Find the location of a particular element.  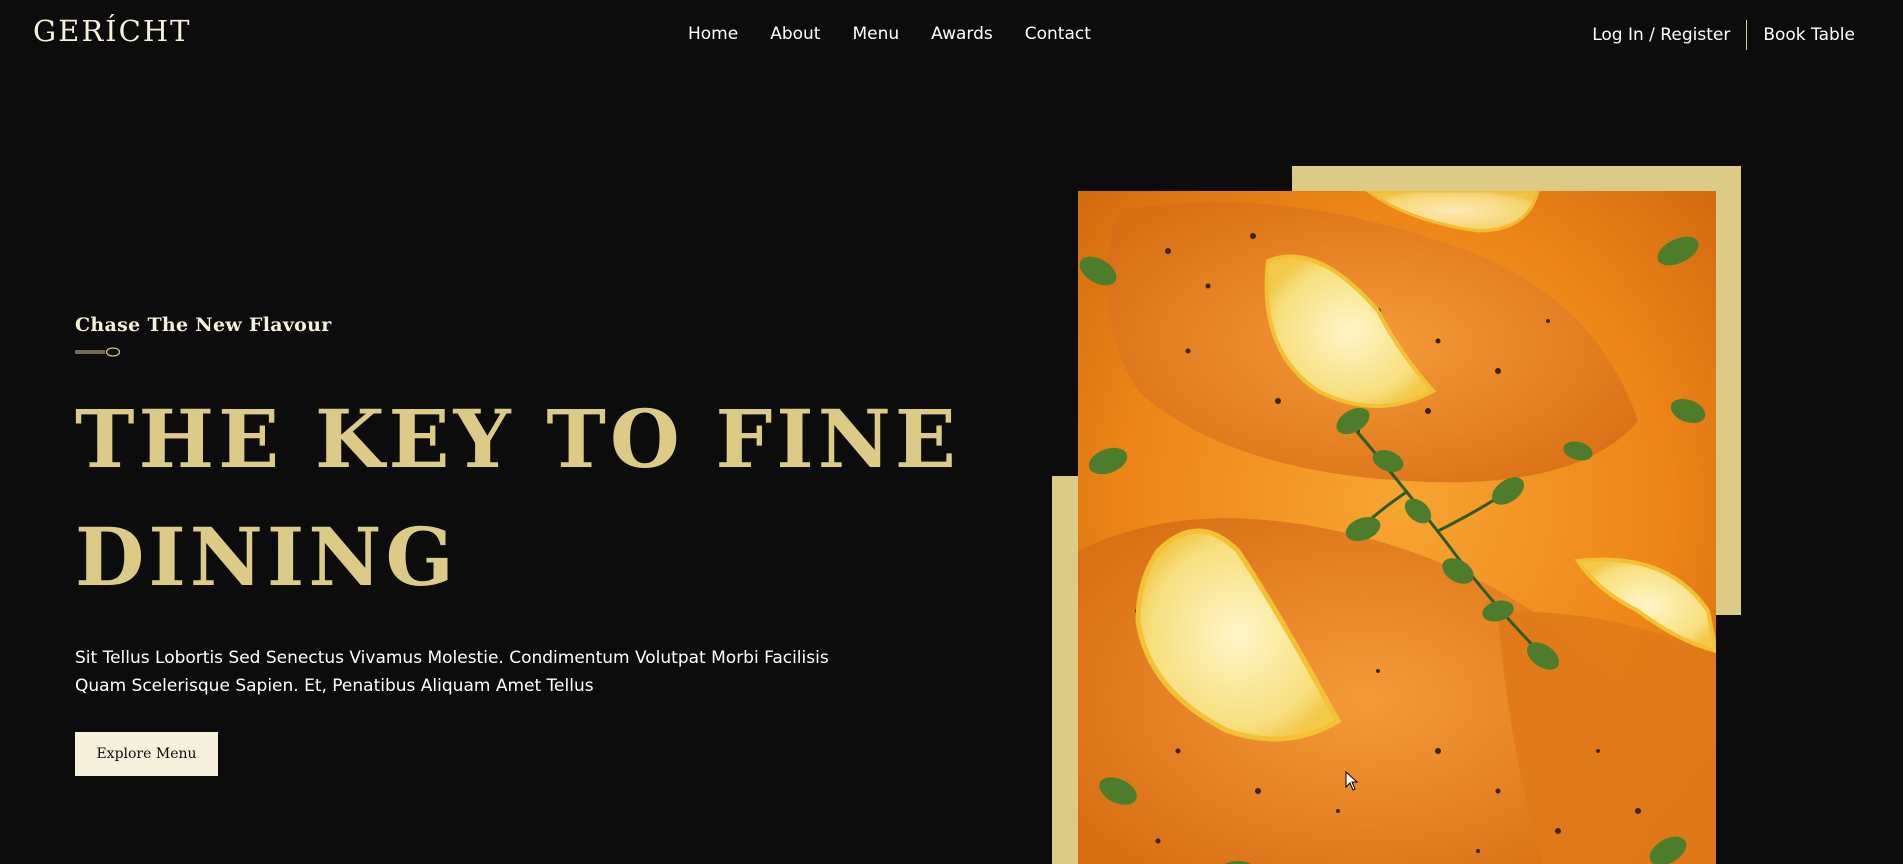

nav-item-about: About is located at coordinates (795, 34).